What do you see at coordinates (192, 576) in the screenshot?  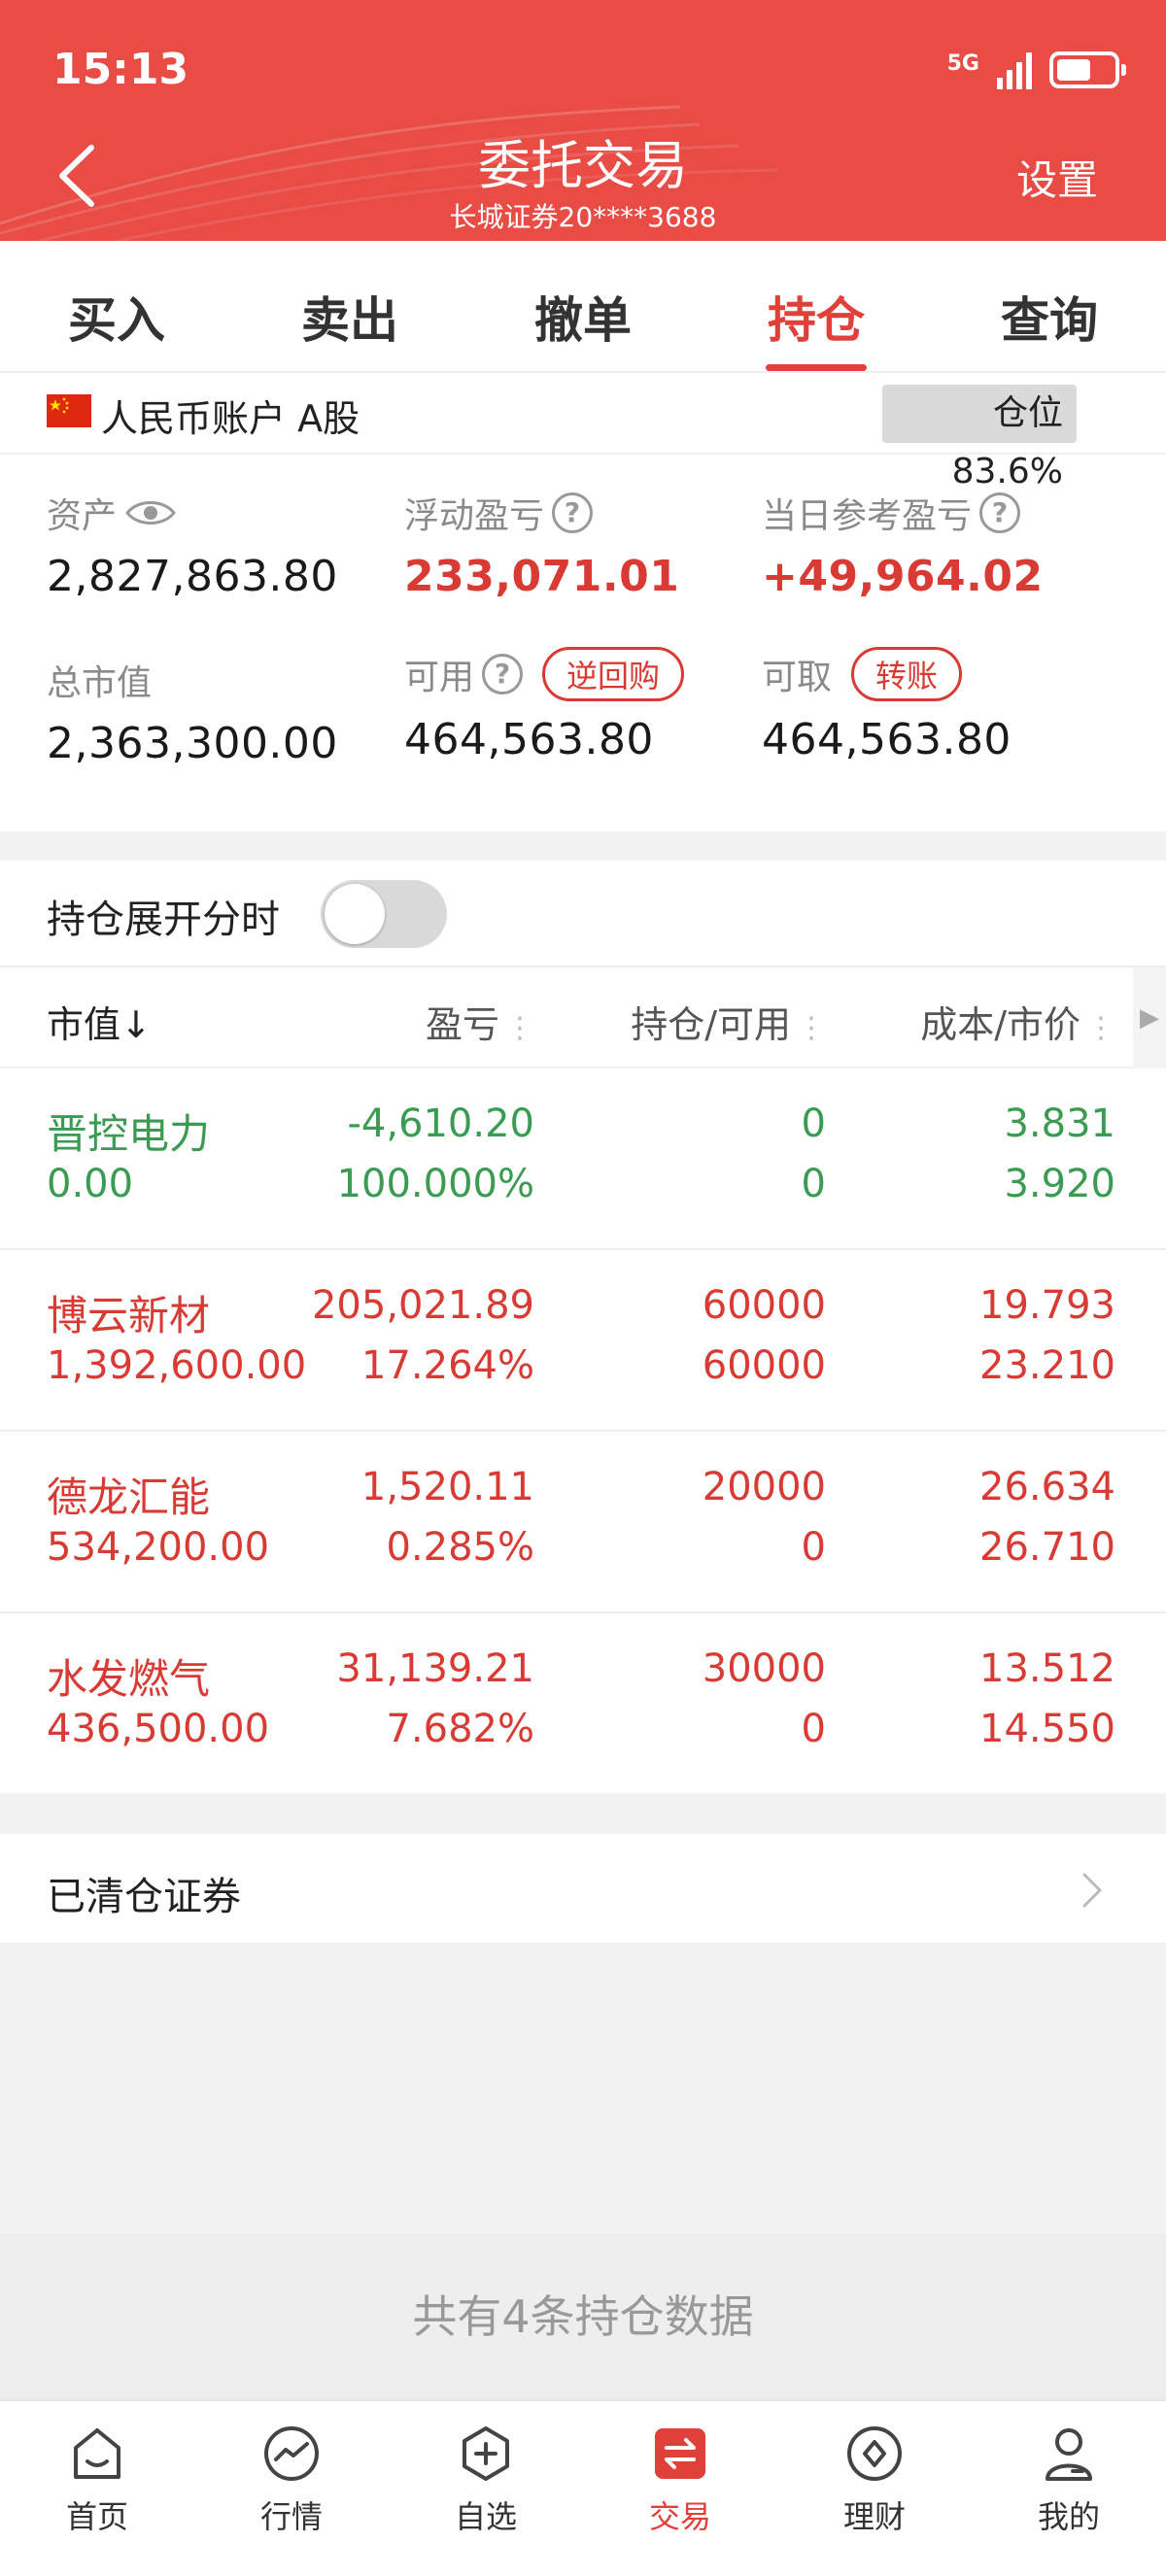 I see `assets-value: 2,827,863.80` at bounding box center [192, 576].